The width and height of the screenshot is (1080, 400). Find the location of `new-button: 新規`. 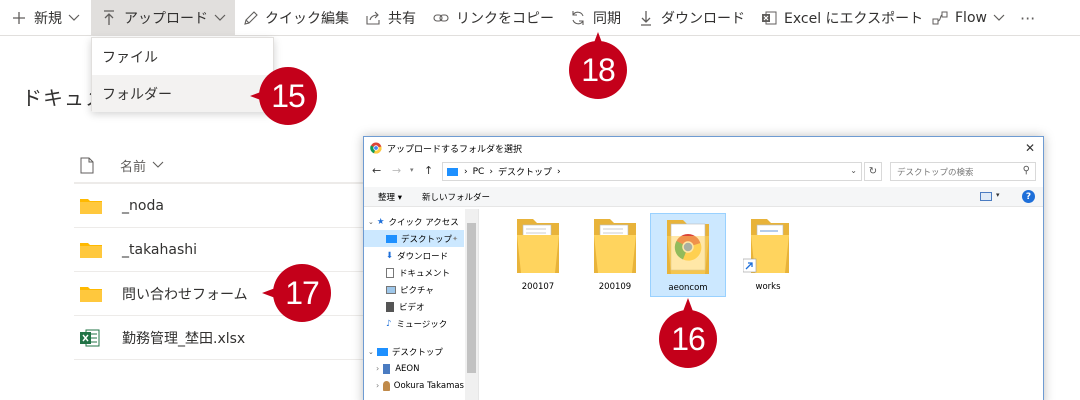

new-button: 新規 is located at coordinates (45, 18).